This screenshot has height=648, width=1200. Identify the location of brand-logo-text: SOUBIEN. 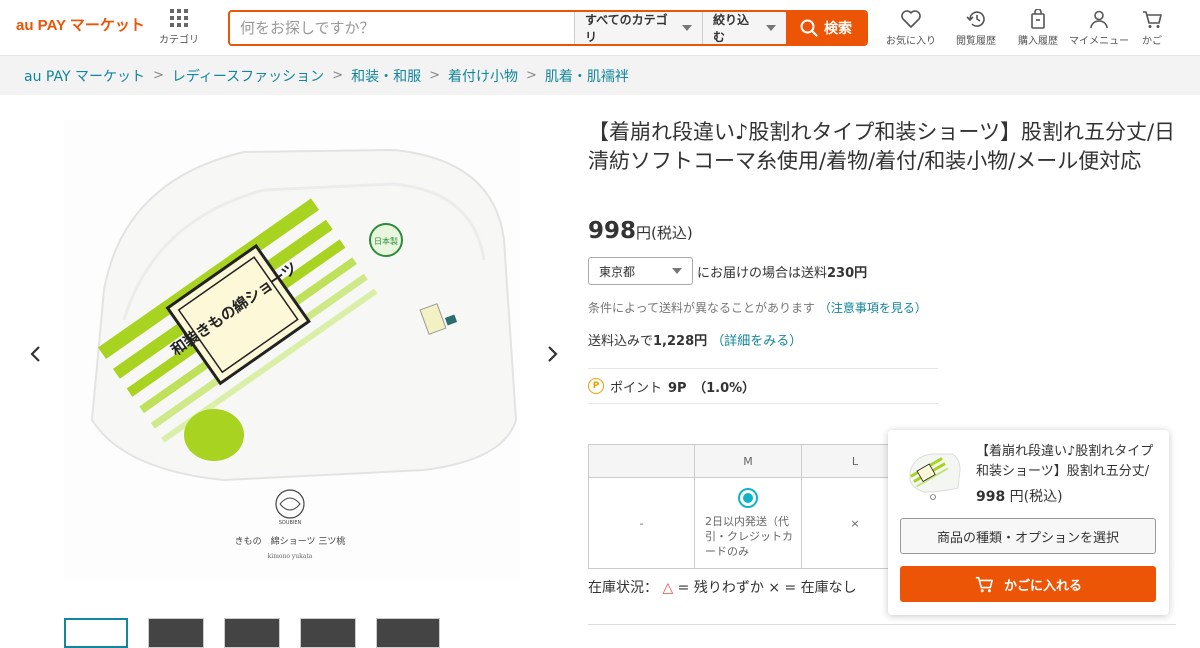
(290, 523).